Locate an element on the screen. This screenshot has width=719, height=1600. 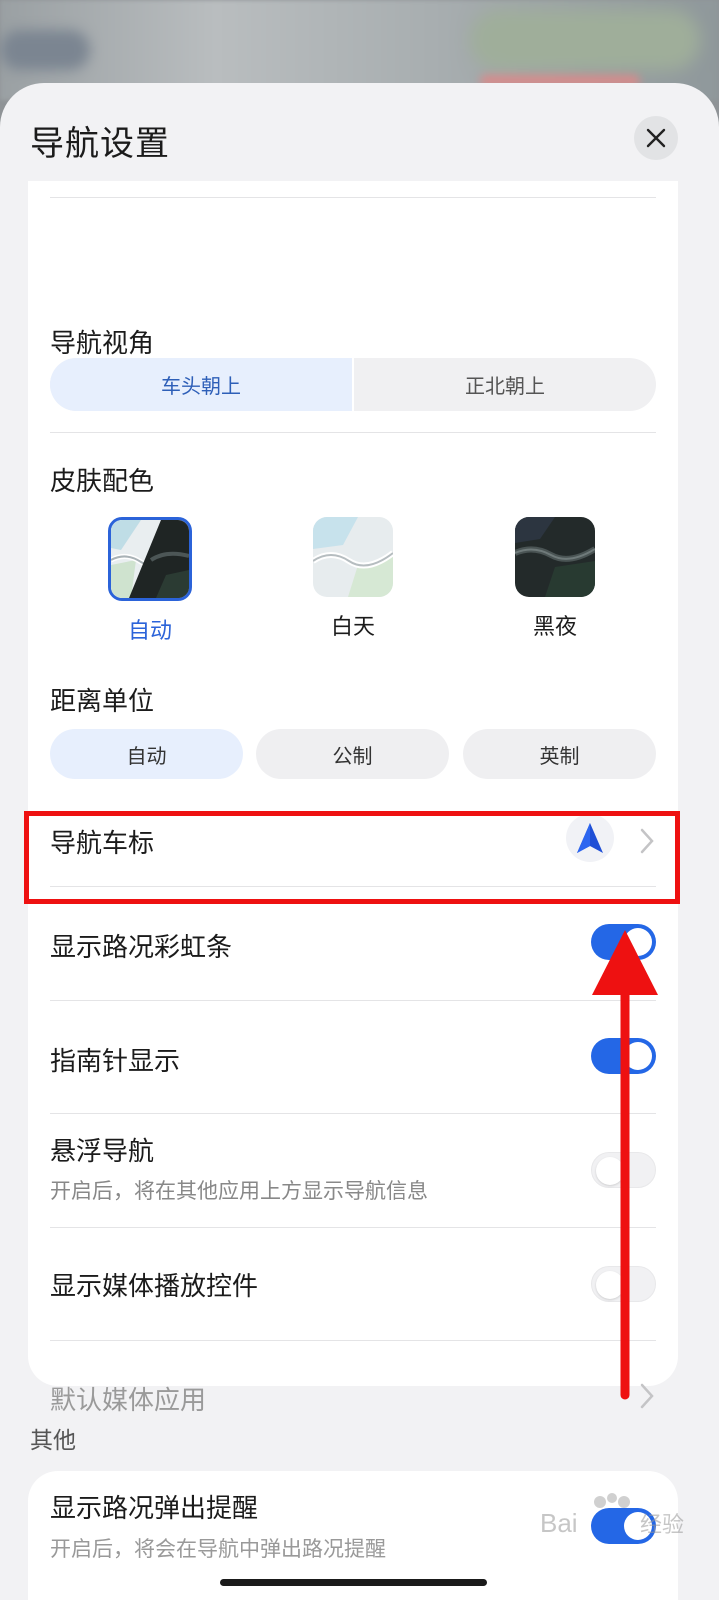
annotation-highlight-box is located at coordinates (352, 857).